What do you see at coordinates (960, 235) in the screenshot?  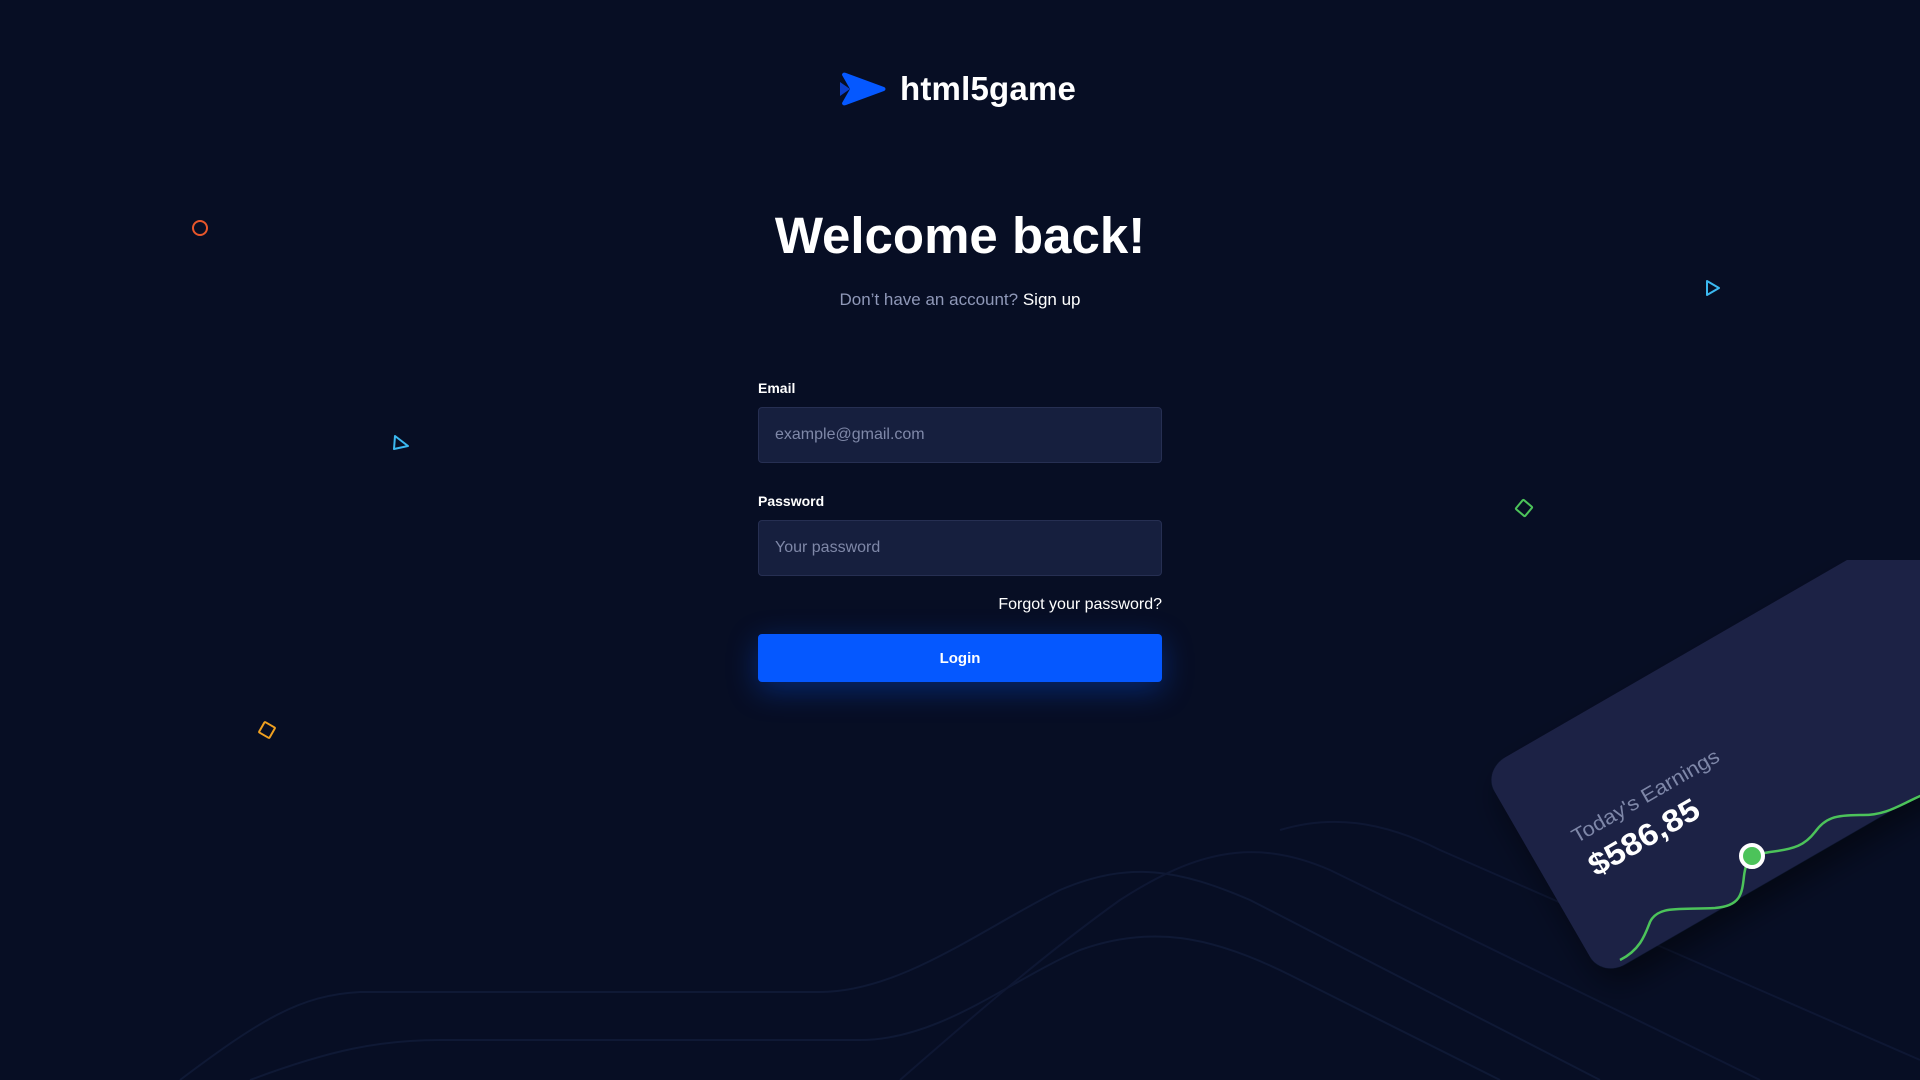 I see `page-title: Welcome back!` at bounding box center [960, 235].